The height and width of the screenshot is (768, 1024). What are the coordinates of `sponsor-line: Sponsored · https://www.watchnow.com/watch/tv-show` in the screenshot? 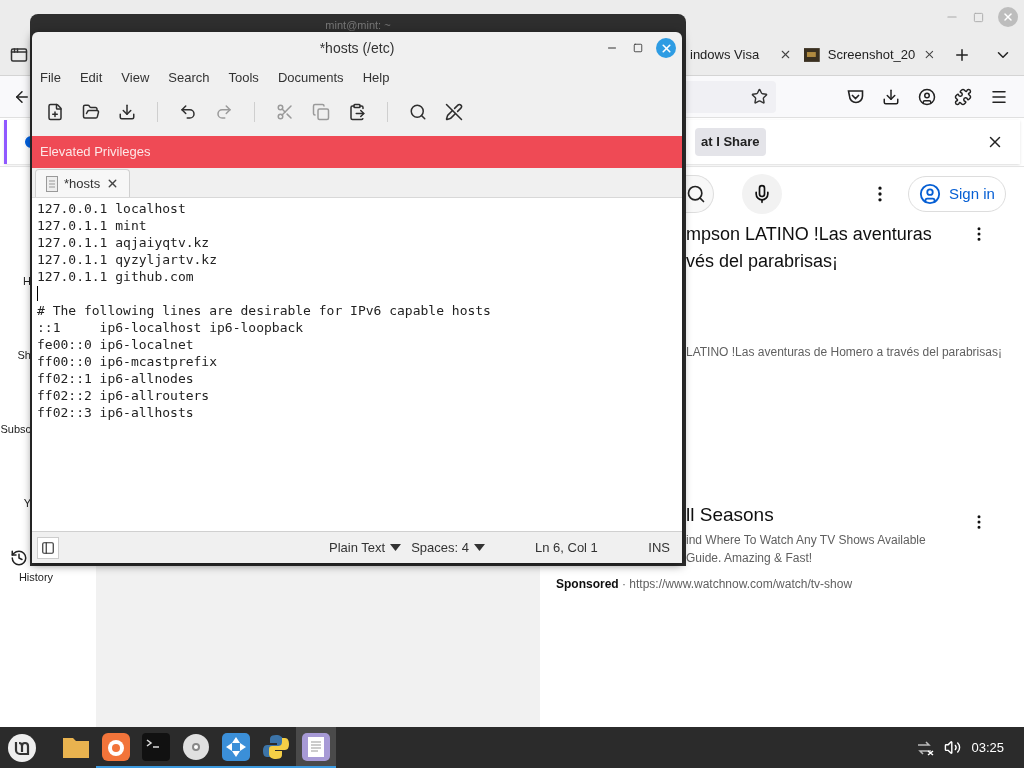 It's located at (704, 584).